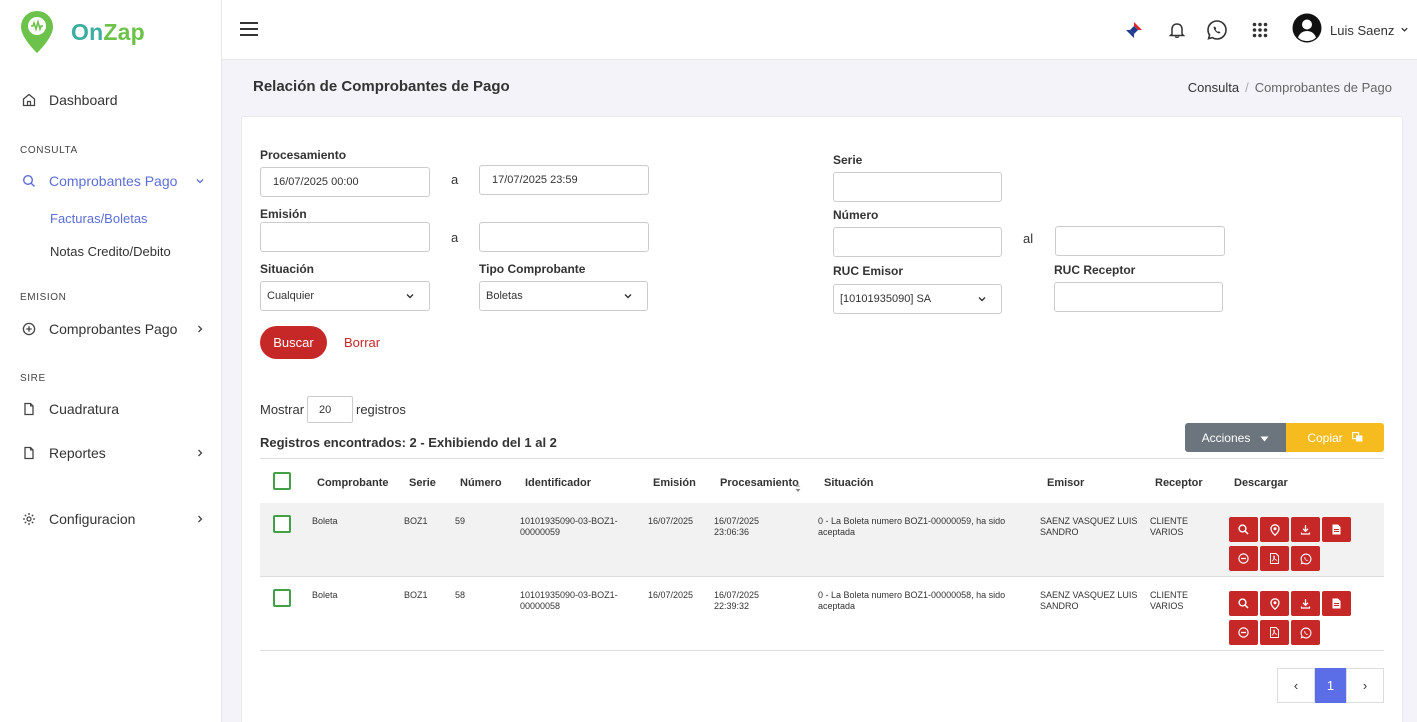 This screenshot has width=1417, height=722. Describe the element at coordinates (110, 251) in the screenshot. I see `sidebar-subitem-notas: Notas Credito/Debito` at that location.